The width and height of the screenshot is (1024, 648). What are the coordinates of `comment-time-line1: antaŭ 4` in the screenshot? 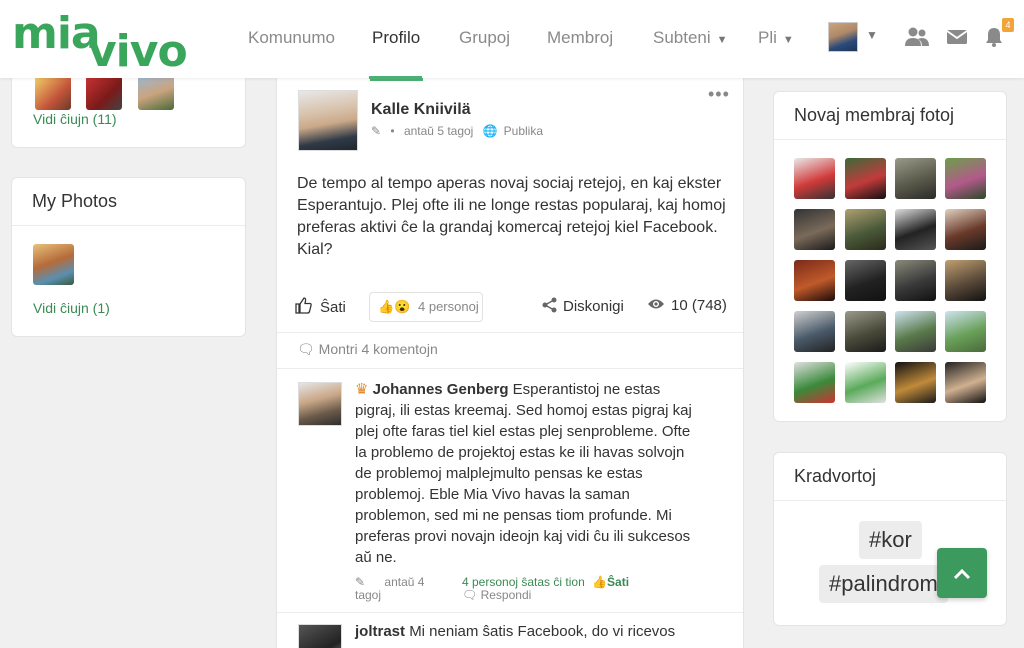 It's located at (404, 582).